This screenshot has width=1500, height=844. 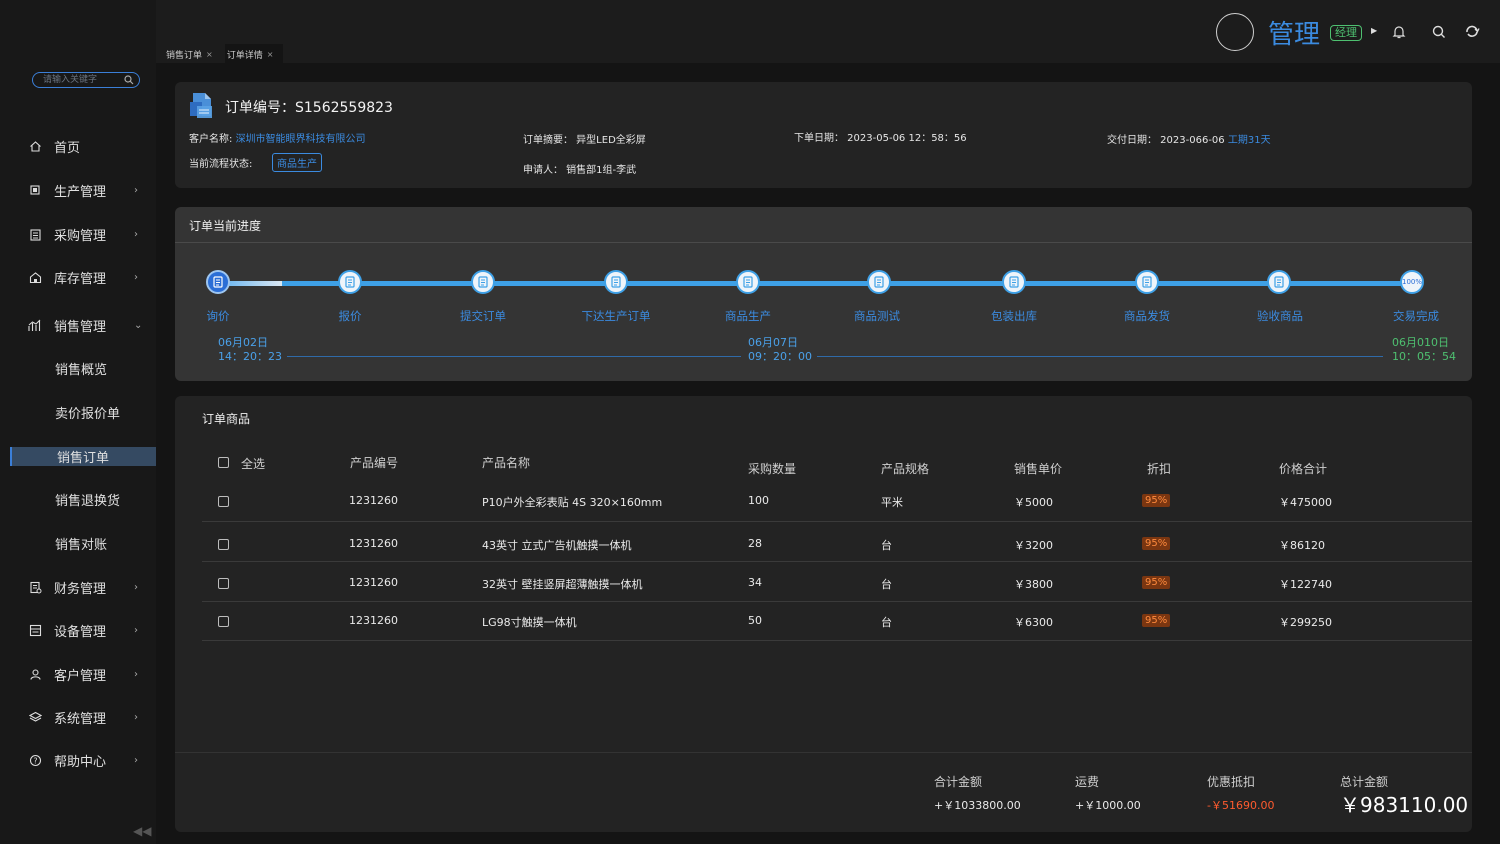 I want to click on clipboard-icon, so click(x=35, y=234).